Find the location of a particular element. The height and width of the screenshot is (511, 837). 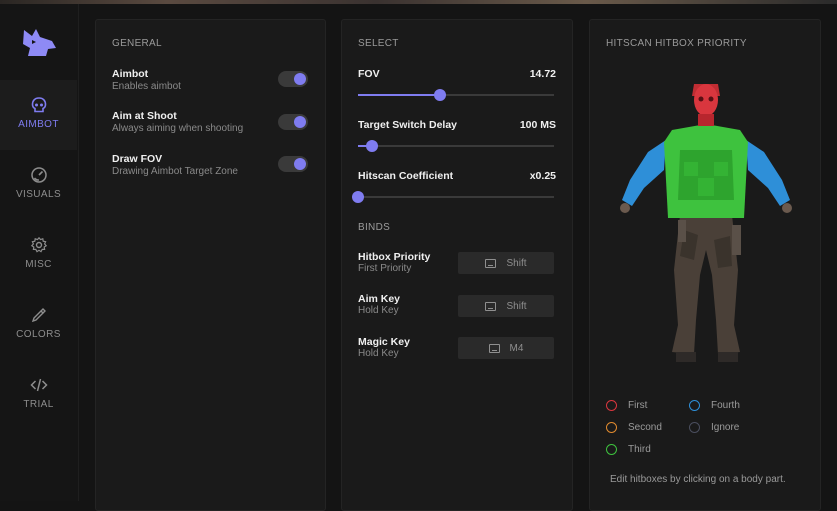

sidebar-item-trial: TRIAL is located at coordinates (38, 395).